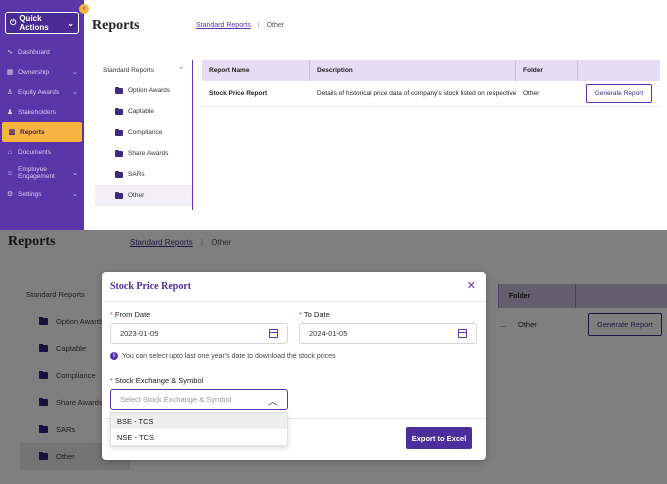  What do you see at coordinates (10, 112) in the screenshot?
I see `stakeholders-icon: ♟` at bounding box center [10, 112].